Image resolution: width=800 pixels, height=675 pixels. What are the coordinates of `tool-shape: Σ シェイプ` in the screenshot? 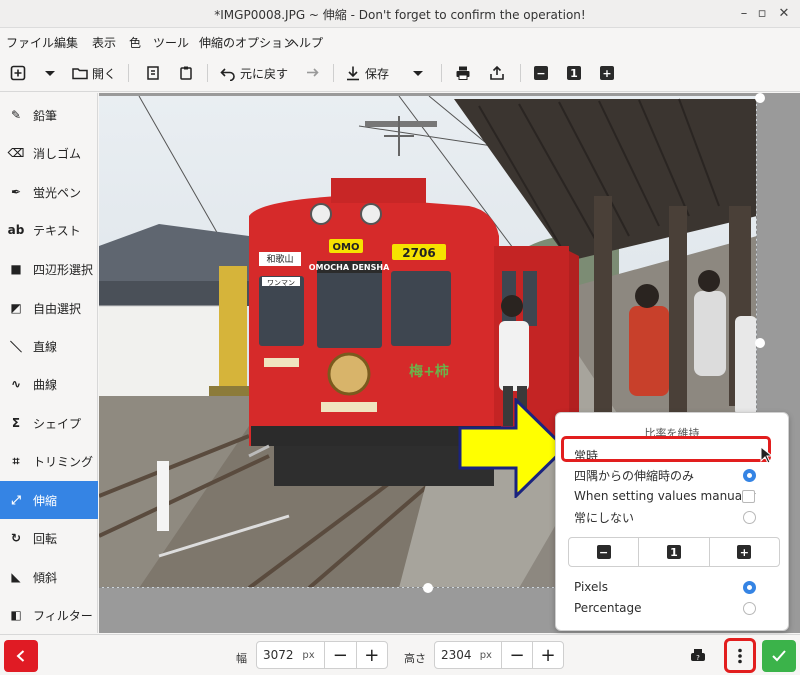 It's located at (49, 423).